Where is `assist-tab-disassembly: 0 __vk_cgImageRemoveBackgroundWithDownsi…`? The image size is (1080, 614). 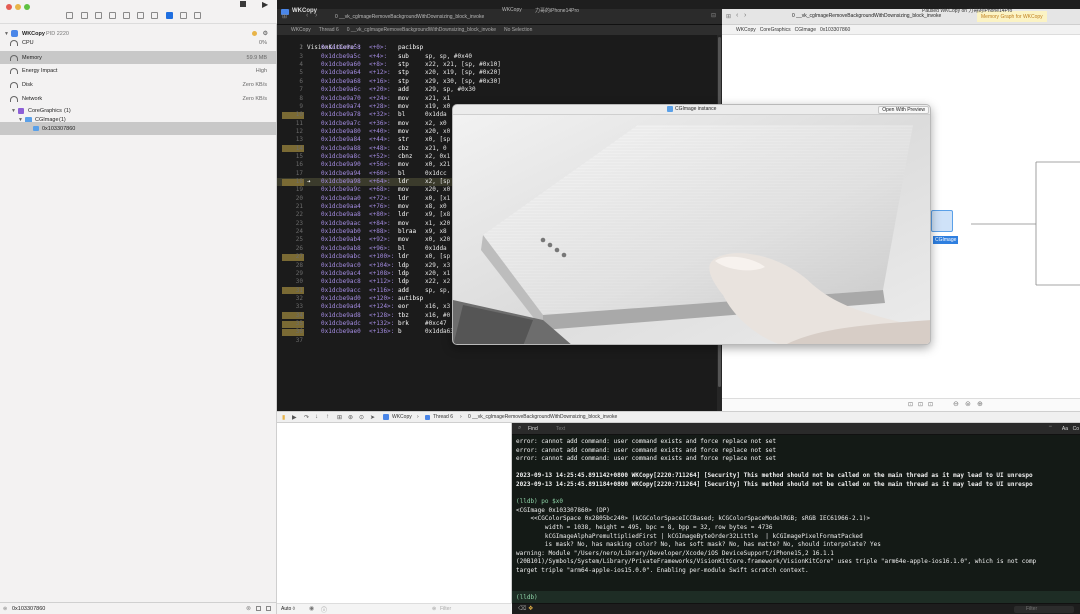
assist-tab-disassembly: 0 __vk_cgImageRemoveBackgroundWithDownsi… is located at coordinates (866, 16).